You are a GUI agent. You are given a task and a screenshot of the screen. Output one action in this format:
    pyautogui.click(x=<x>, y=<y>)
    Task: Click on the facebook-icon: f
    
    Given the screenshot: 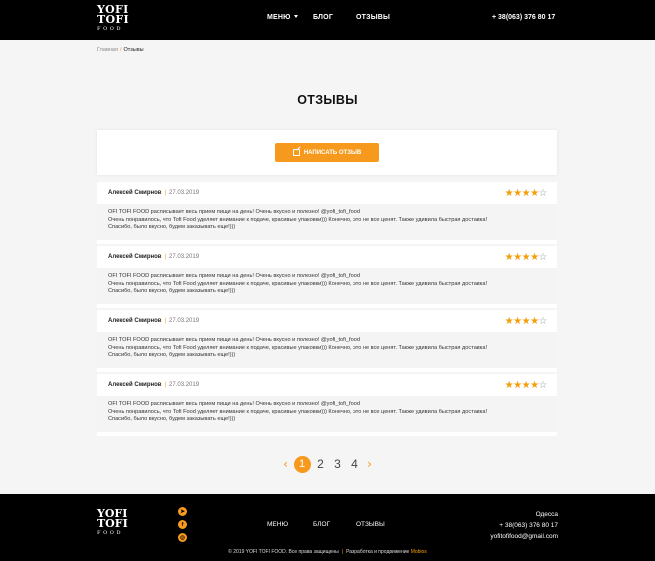 What is the action you would take?
    pyautogui.click(x=182, y=524)
    